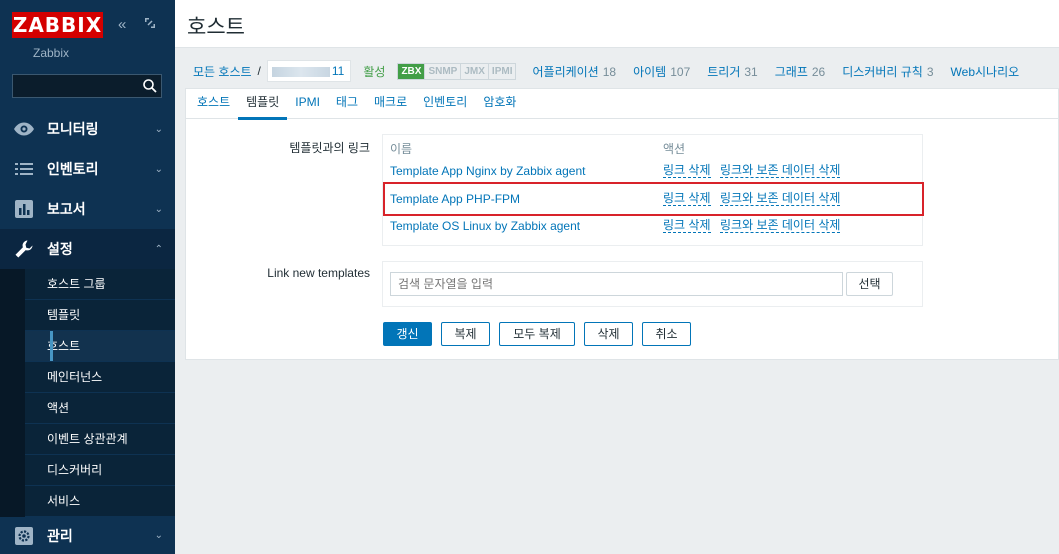 Image resolution: width=1059 pixels, height=554 pixels. I want to click on link-new-templates-box: 선택, so click(652, 284).